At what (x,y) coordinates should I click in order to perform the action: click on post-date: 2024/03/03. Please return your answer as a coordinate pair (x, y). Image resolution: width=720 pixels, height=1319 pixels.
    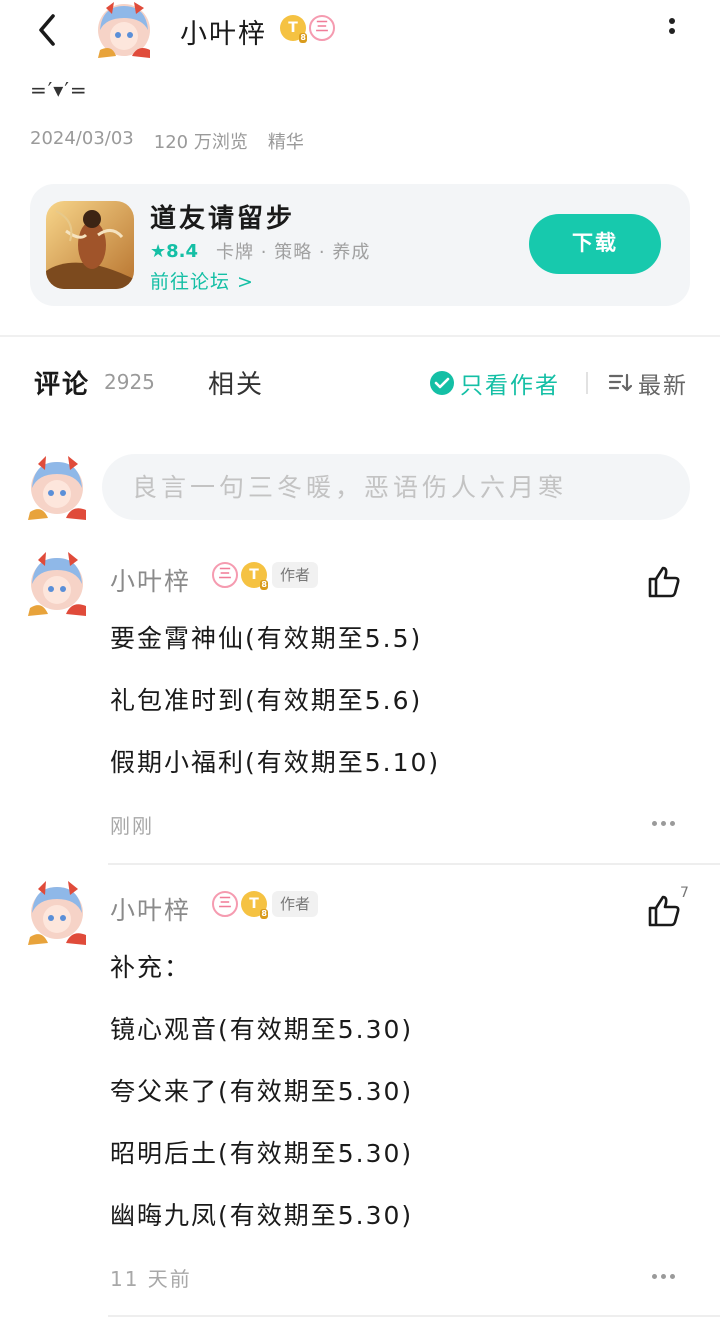
    Looking at the image, I should click on (82, 138).